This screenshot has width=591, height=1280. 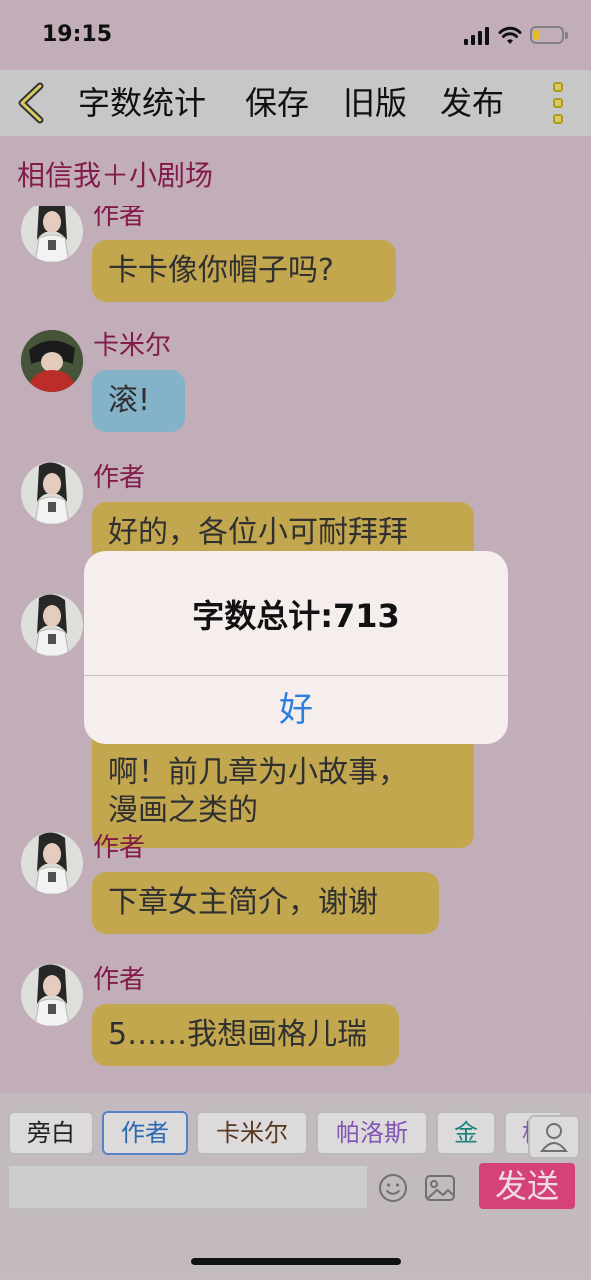 What do you see at coordinates (296, 710) in the screenshot?
I see `alert-ok-button: 好` at bounding box center [296, 710].